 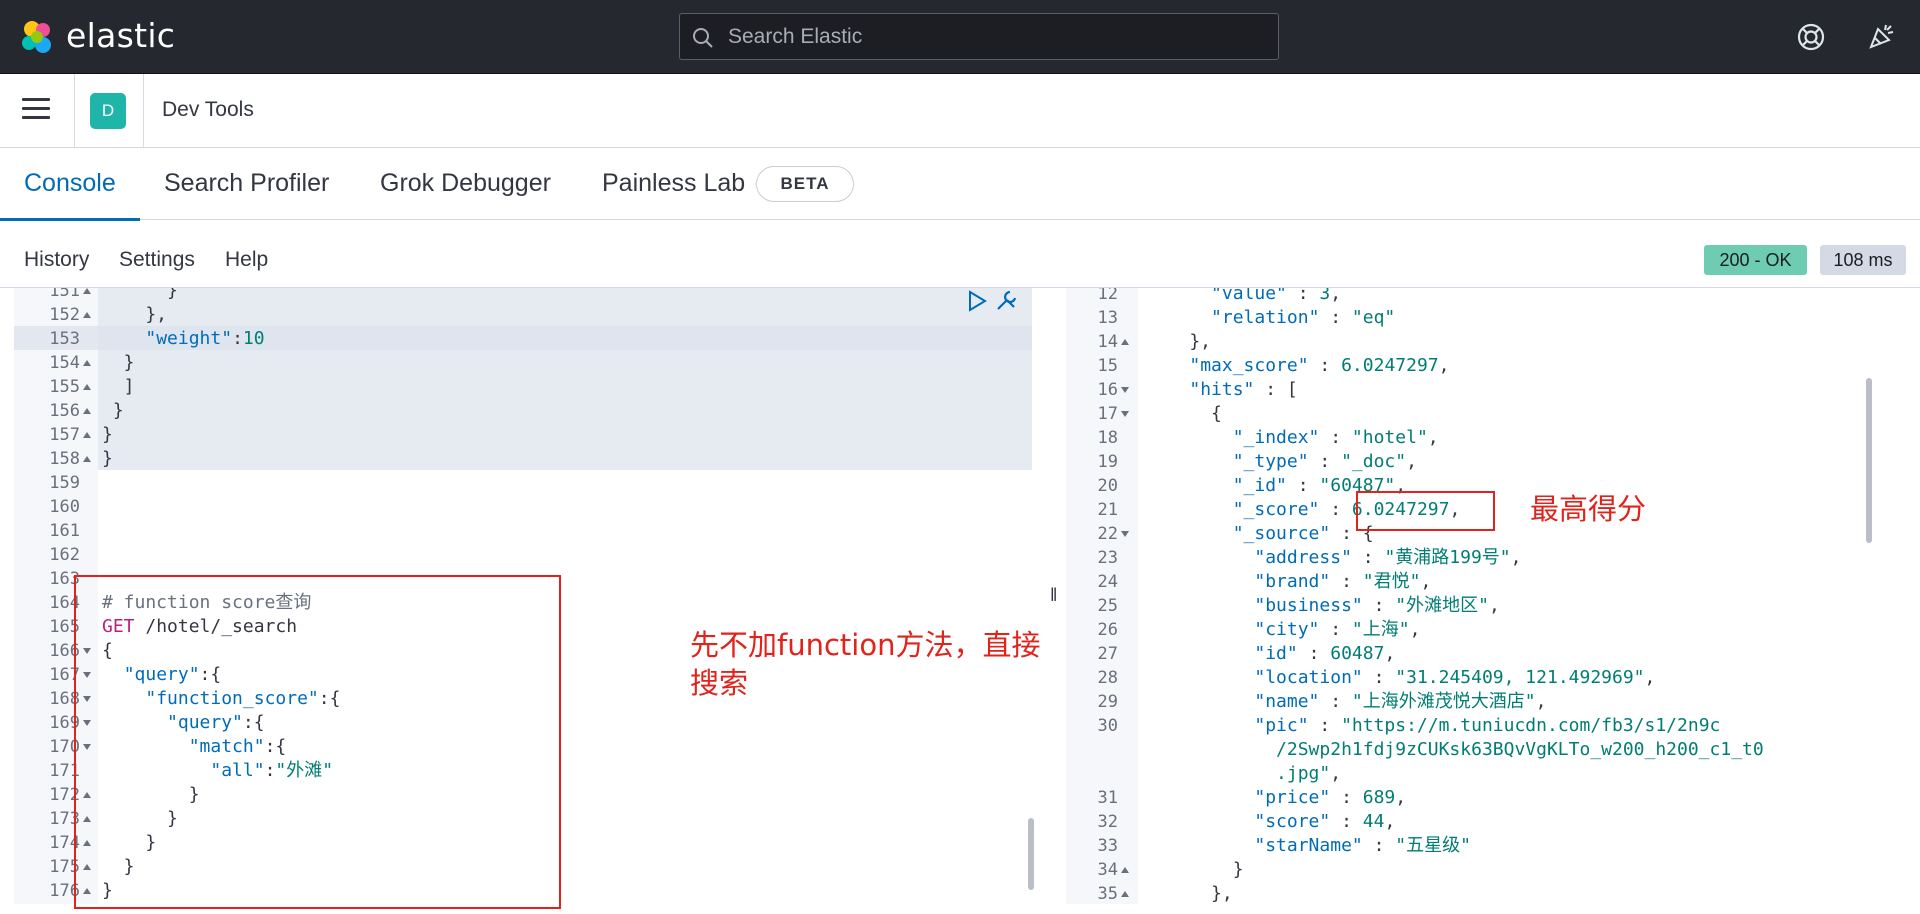 What do you see at coordinates (120, 35) in the screenshot?
I see `brand-name: elastic` at bounding box center [120, 35].